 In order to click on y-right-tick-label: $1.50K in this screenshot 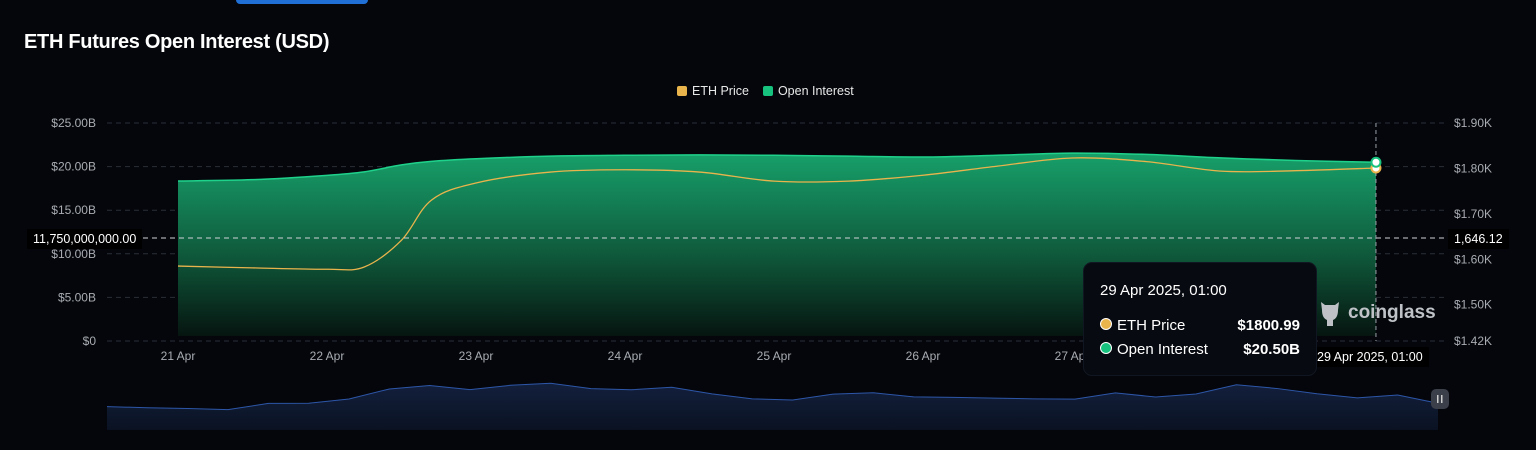, I will do `click(1473, 305)`.